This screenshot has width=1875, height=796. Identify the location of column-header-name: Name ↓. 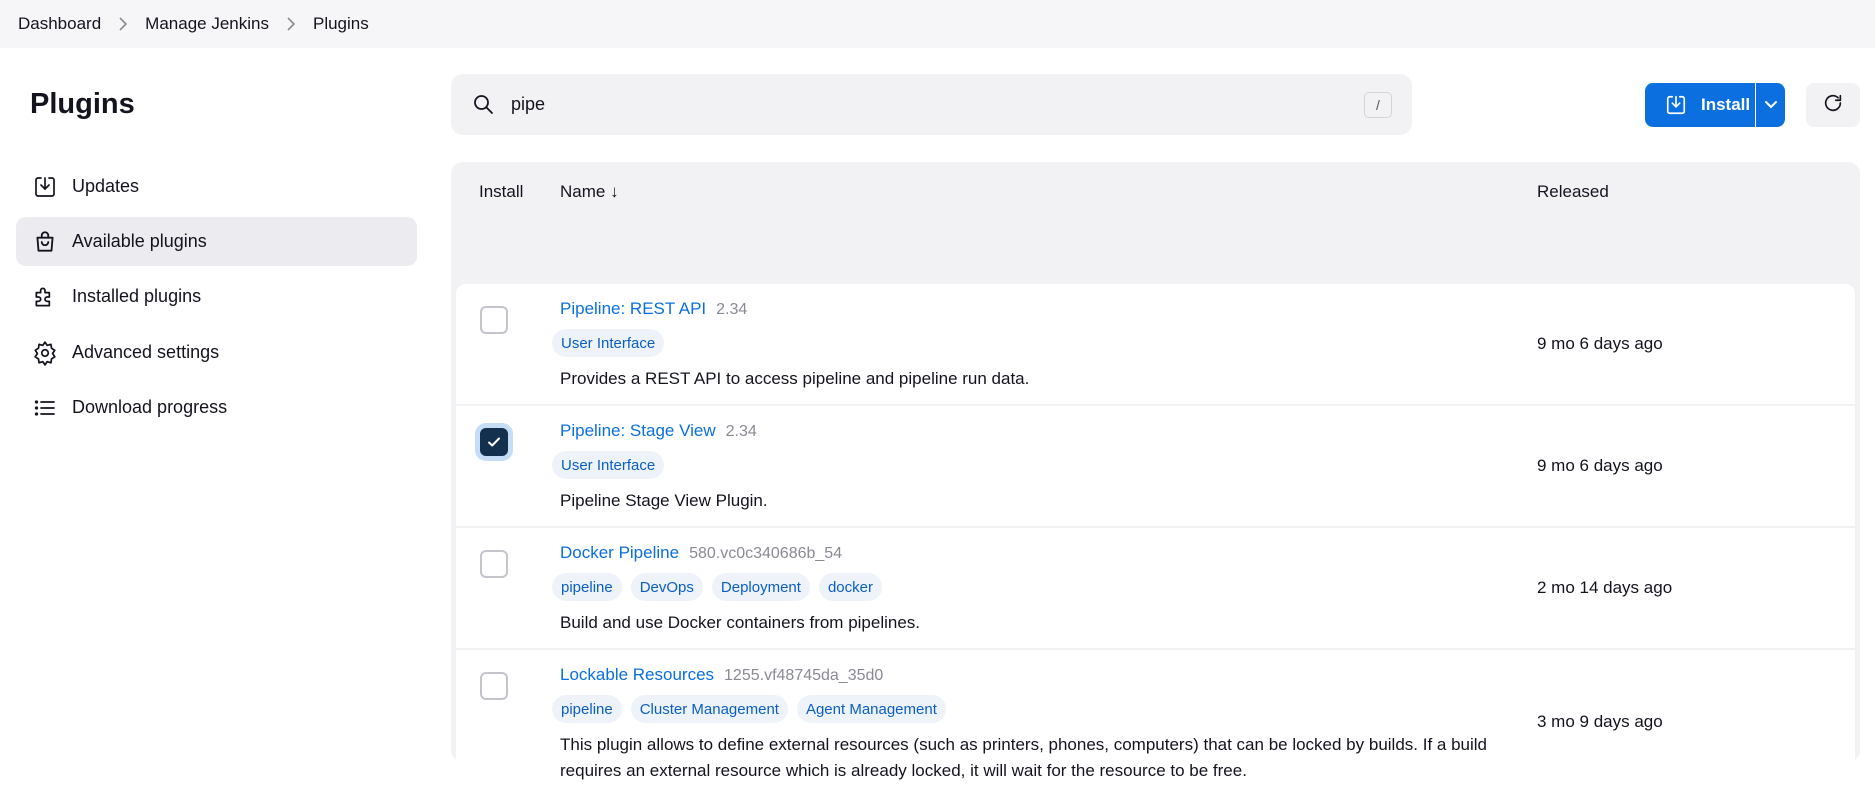
(589, 192).